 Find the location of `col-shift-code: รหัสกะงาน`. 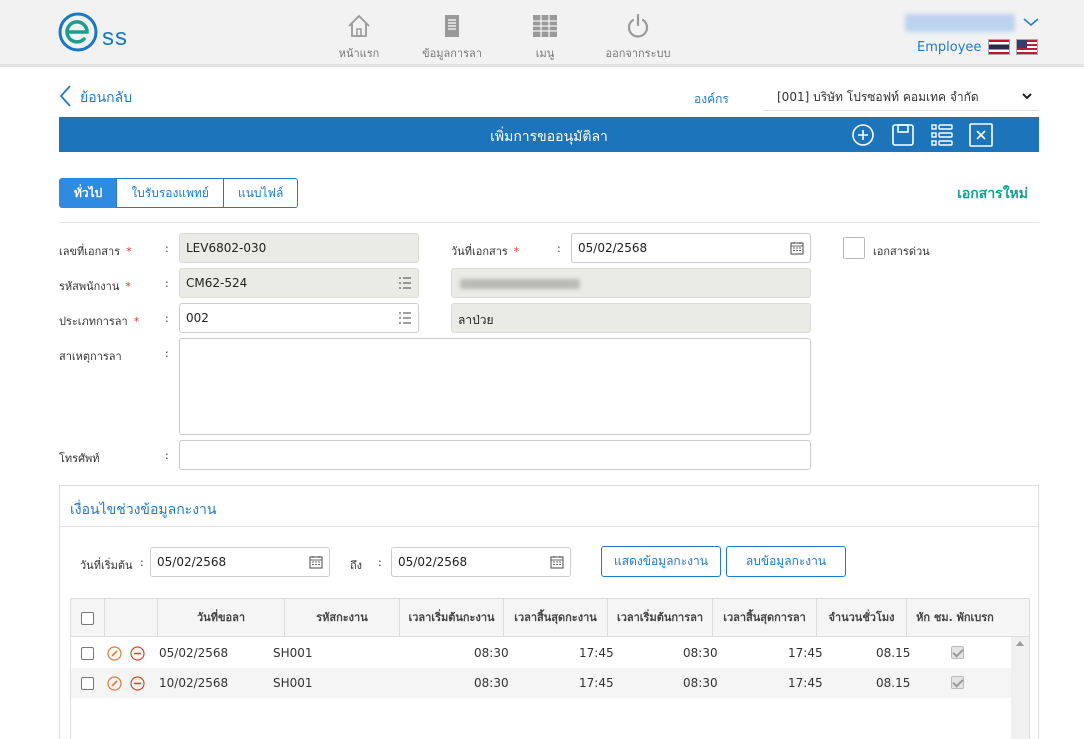

col-shift-code: รหัสกะงาน is located at coordinates (342, 618).